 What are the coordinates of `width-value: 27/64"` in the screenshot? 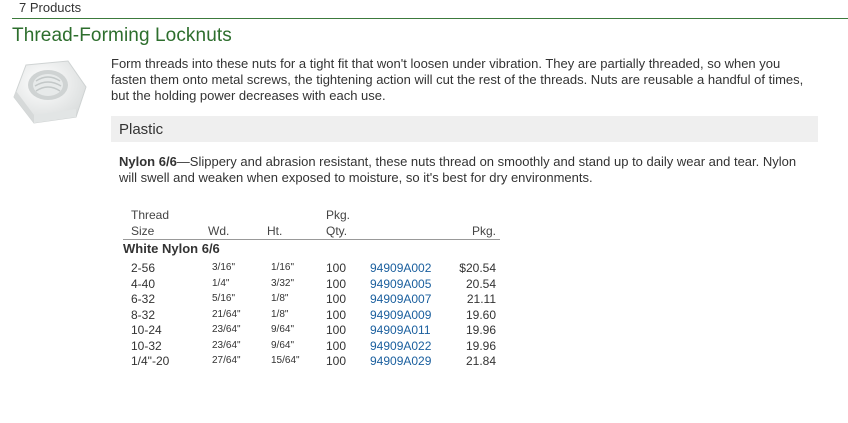 It's located at (226, 360).